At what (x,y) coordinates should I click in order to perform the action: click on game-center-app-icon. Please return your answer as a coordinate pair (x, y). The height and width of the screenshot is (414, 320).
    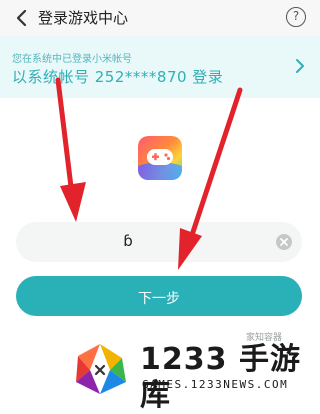
    Looking at the image, I should click on (160, 158).